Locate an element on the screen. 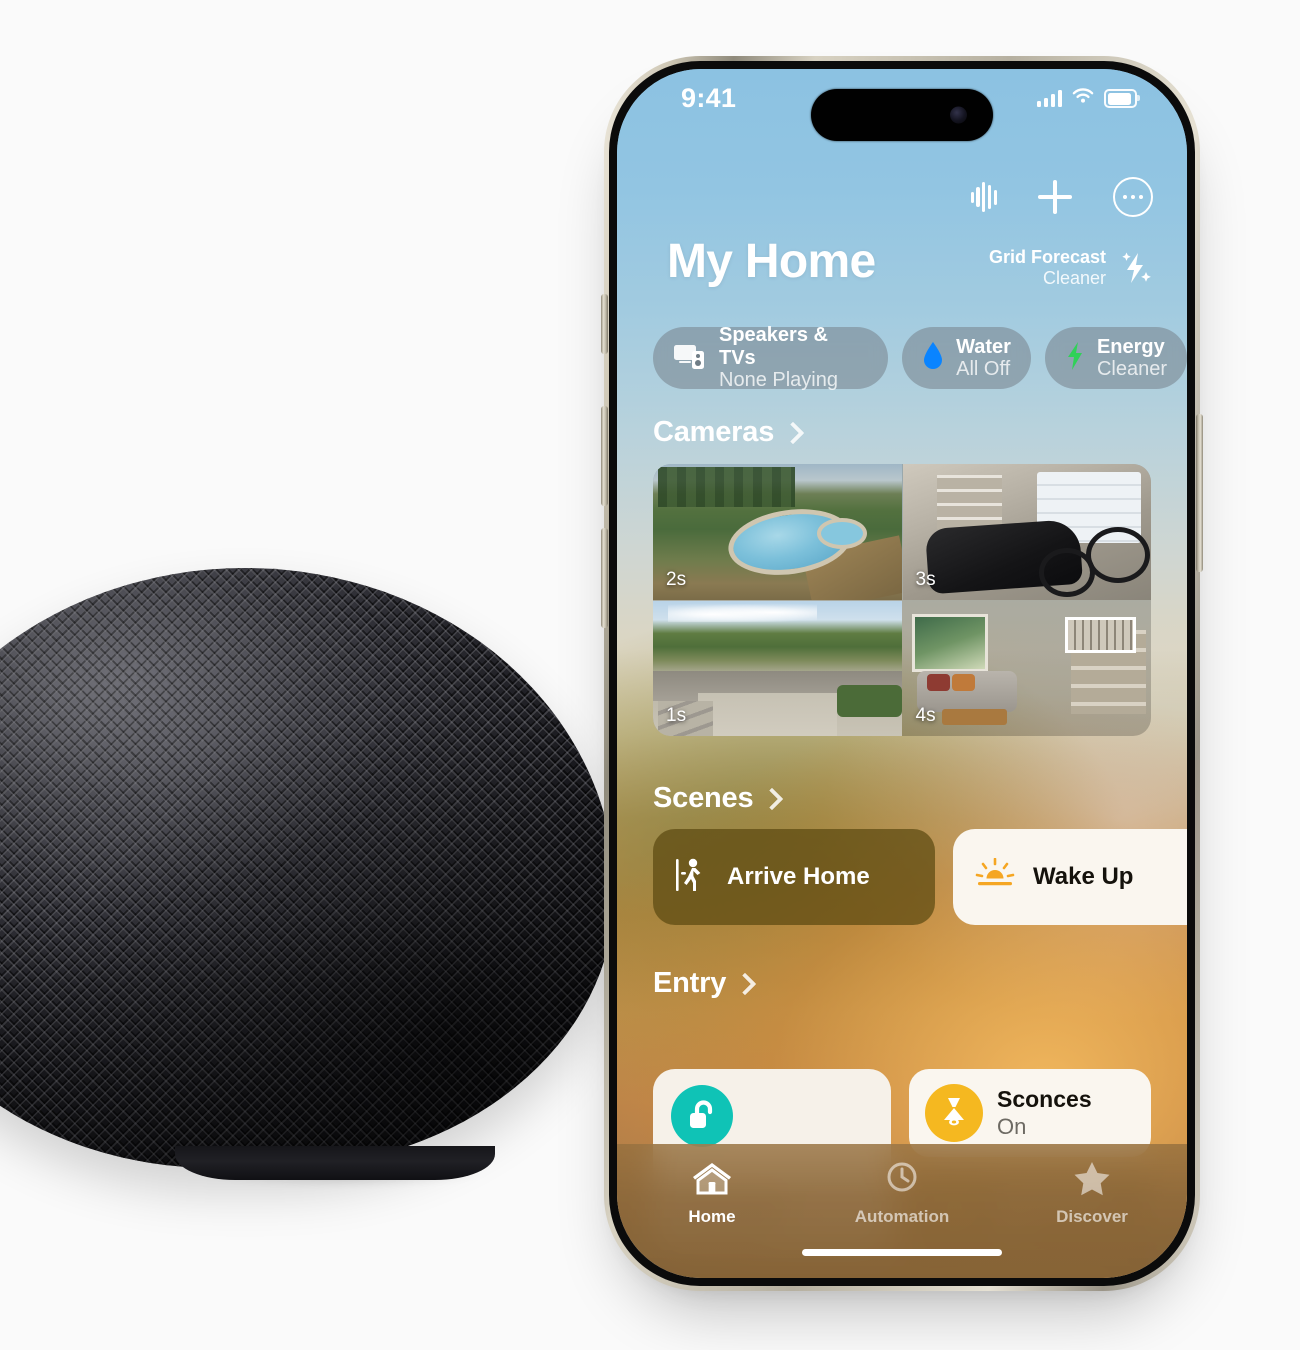 This screenshot has height=1350, width=1300. status-pill-title: Energy is located at coordinates (1130, 346).